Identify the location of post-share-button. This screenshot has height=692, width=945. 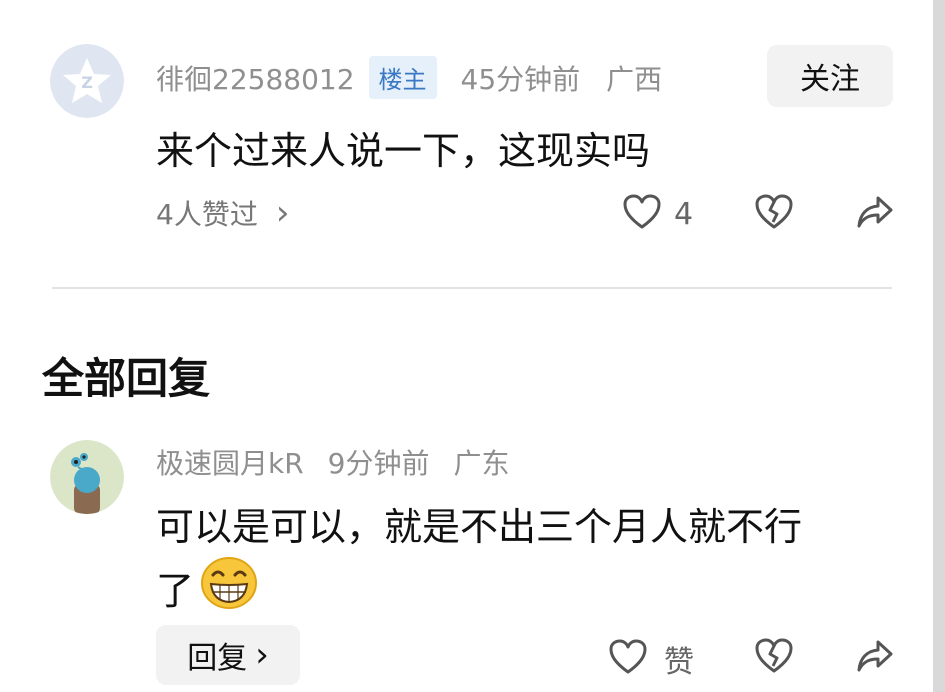
(875, 214).